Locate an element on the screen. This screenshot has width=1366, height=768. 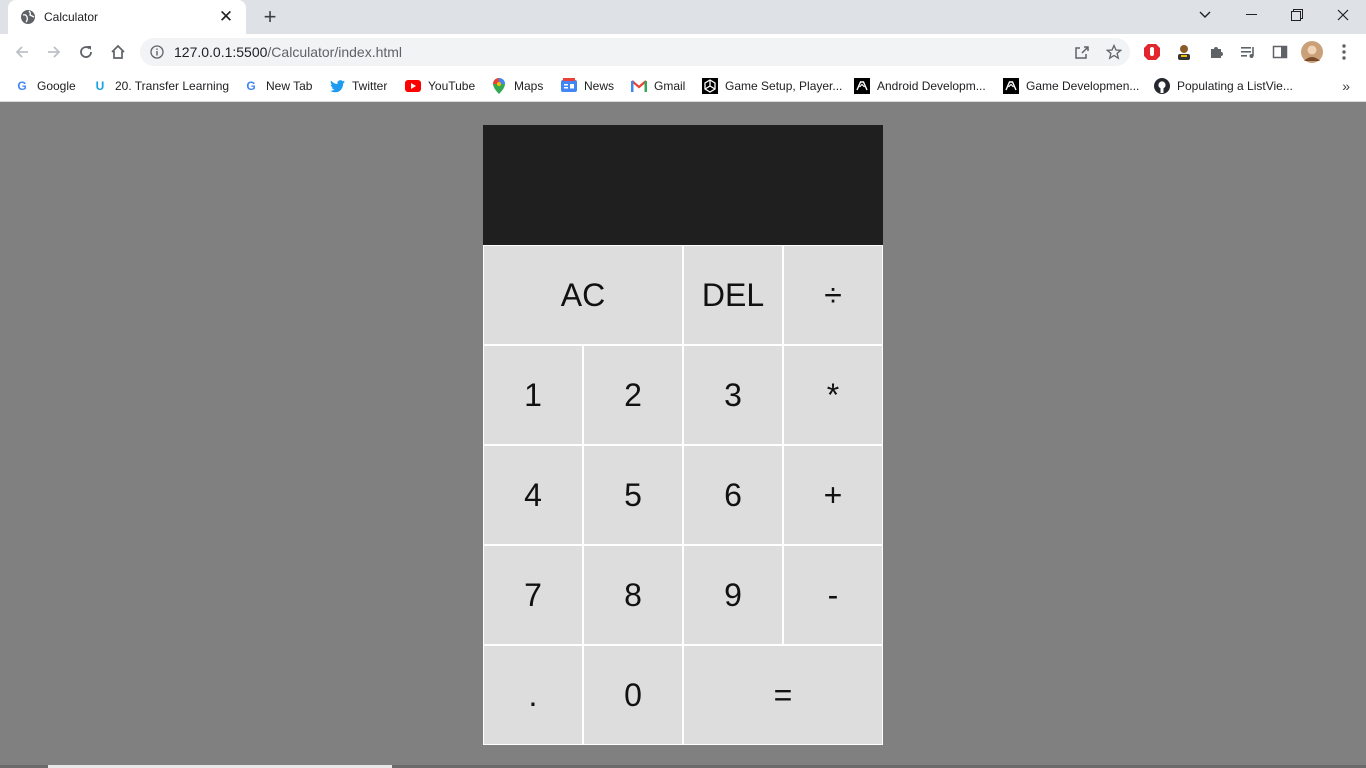
bookmark-transfer-learning: U 20. Transfer Learning is located at coordinates (160, 86).